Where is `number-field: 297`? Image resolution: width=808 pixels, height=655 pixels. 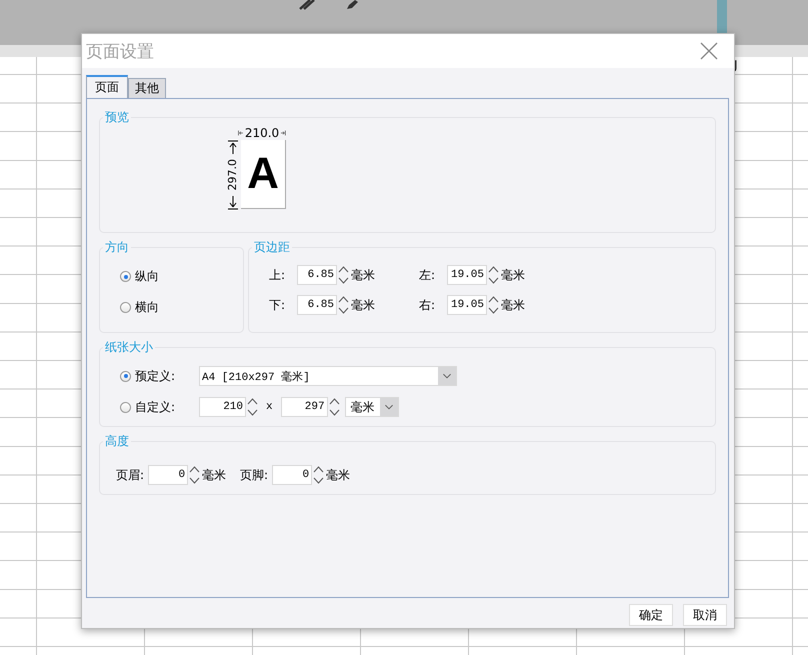 number-field: 297 is located at coordinates (304, 407).